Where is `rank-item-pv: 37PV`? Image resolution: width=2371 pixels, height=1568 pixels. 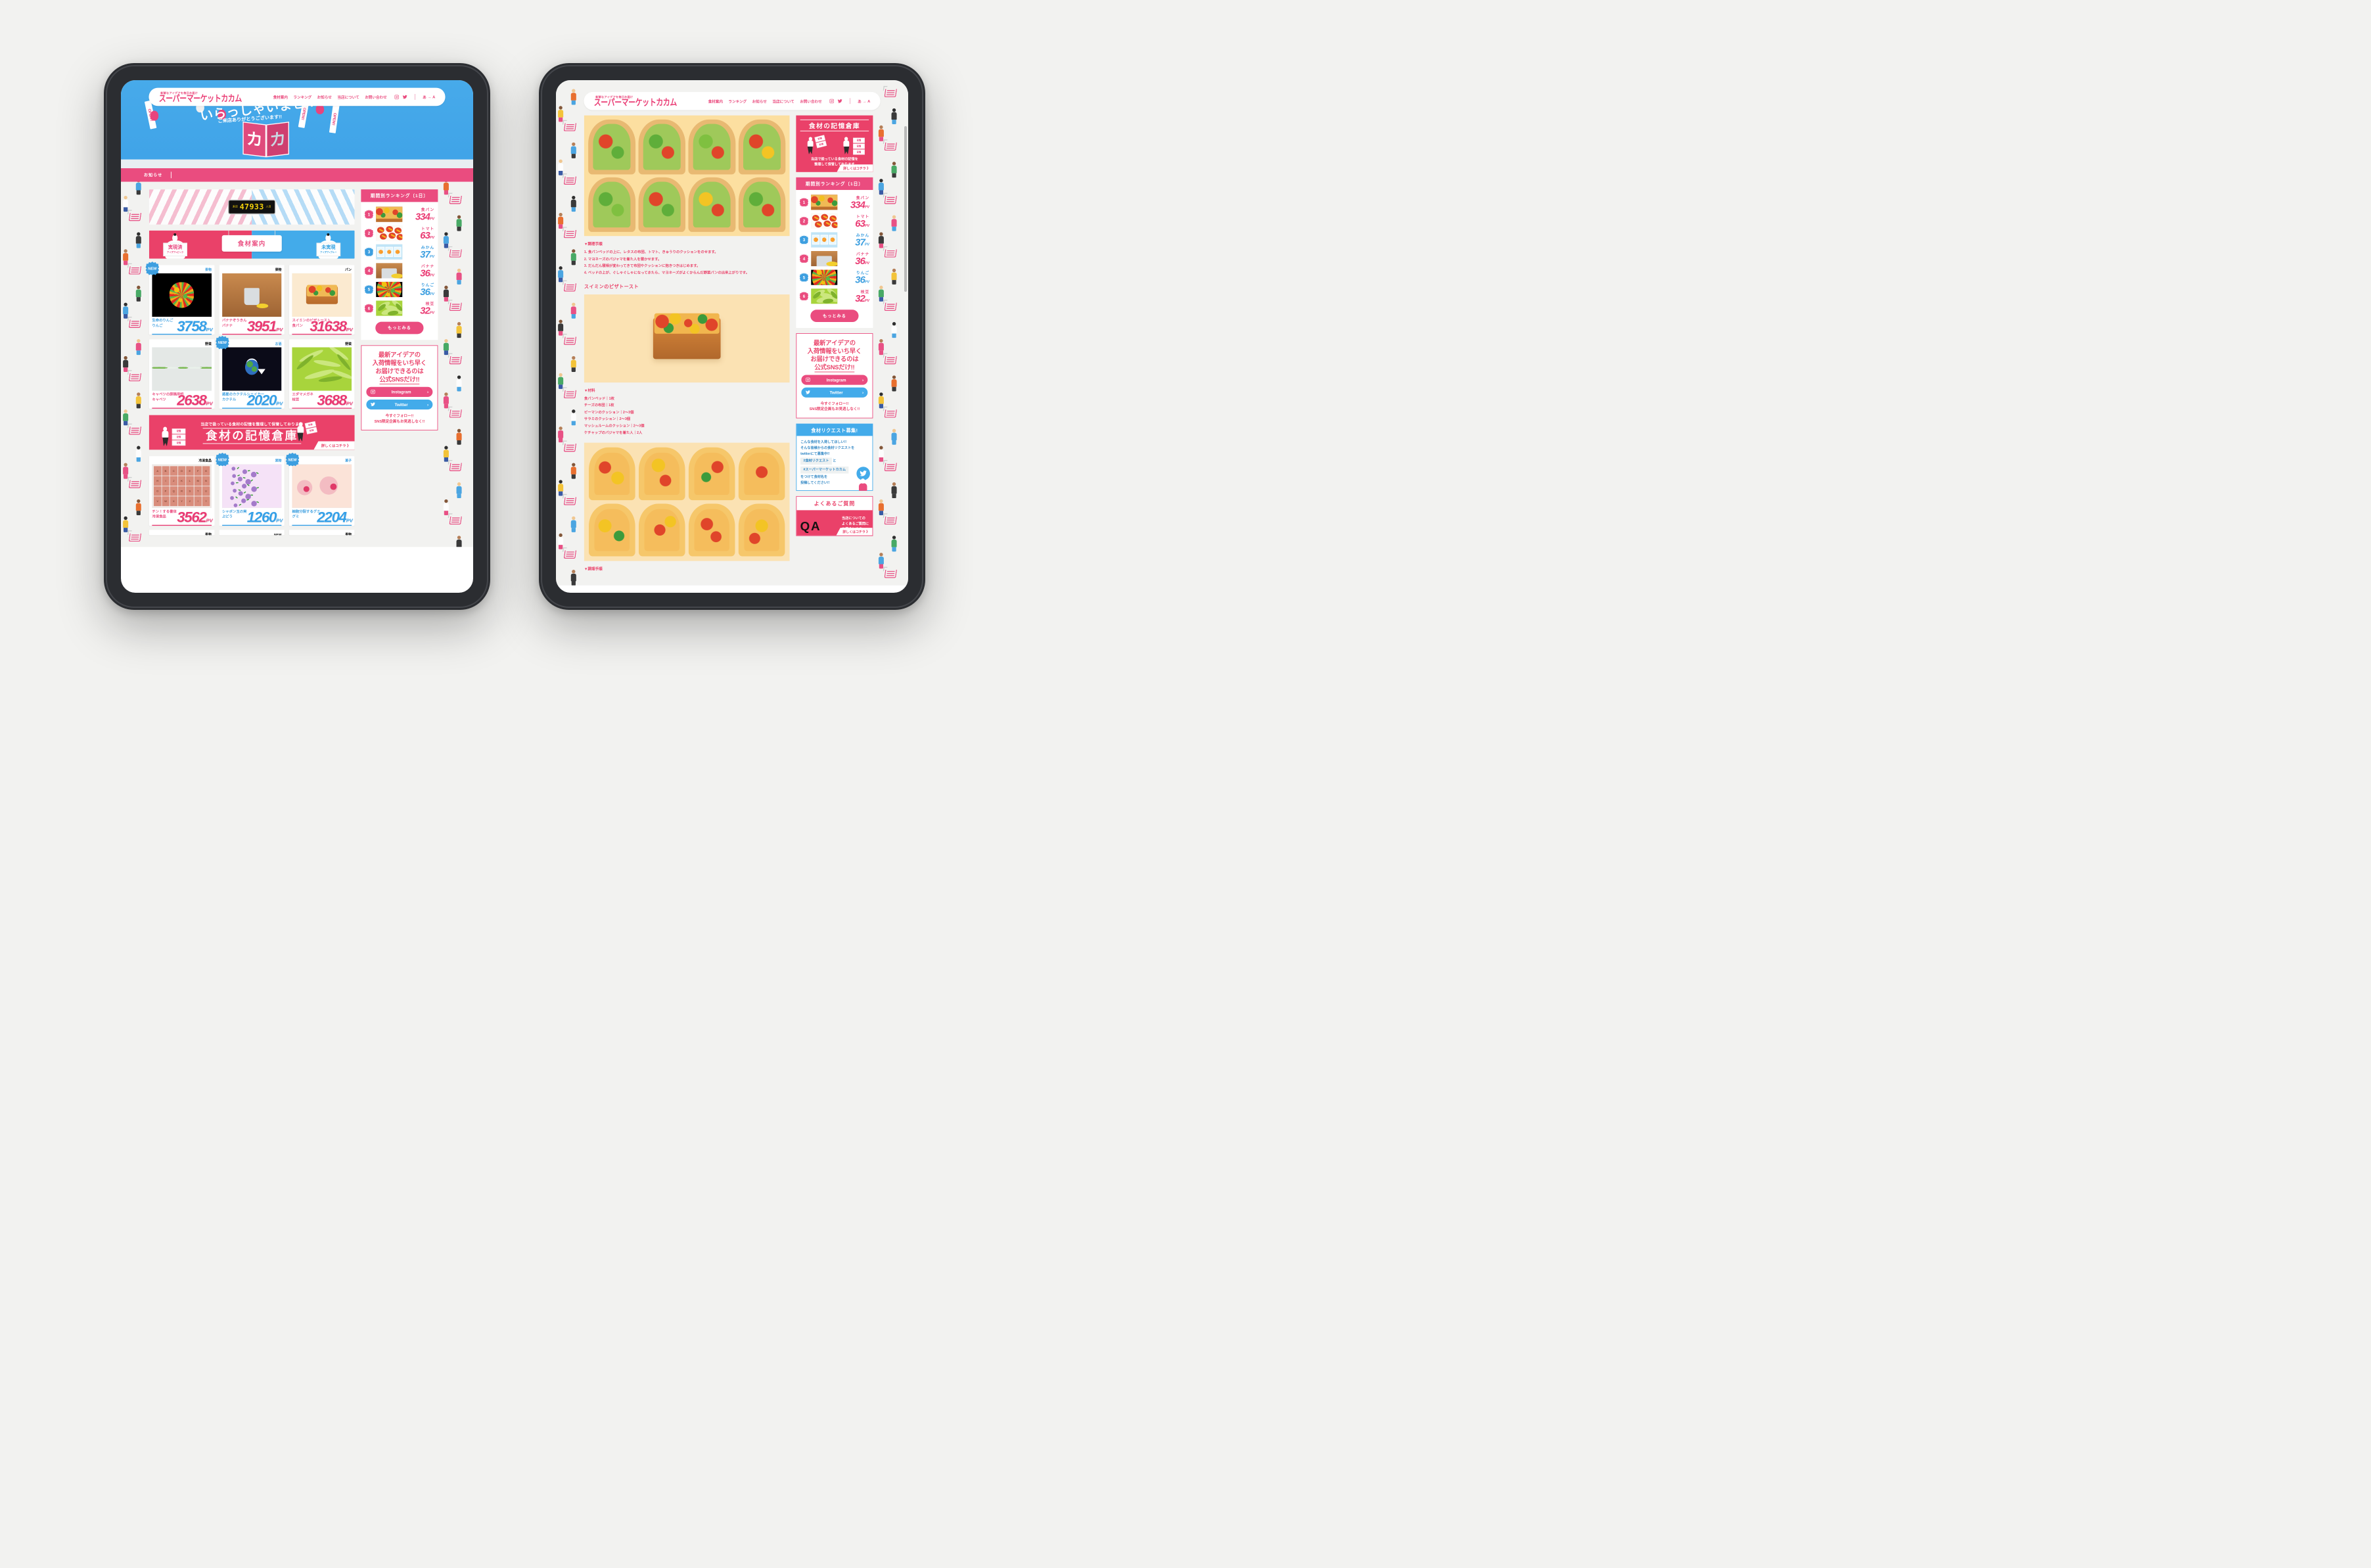 rank-item-pv: 37PV is located at coordinates (862, 242).